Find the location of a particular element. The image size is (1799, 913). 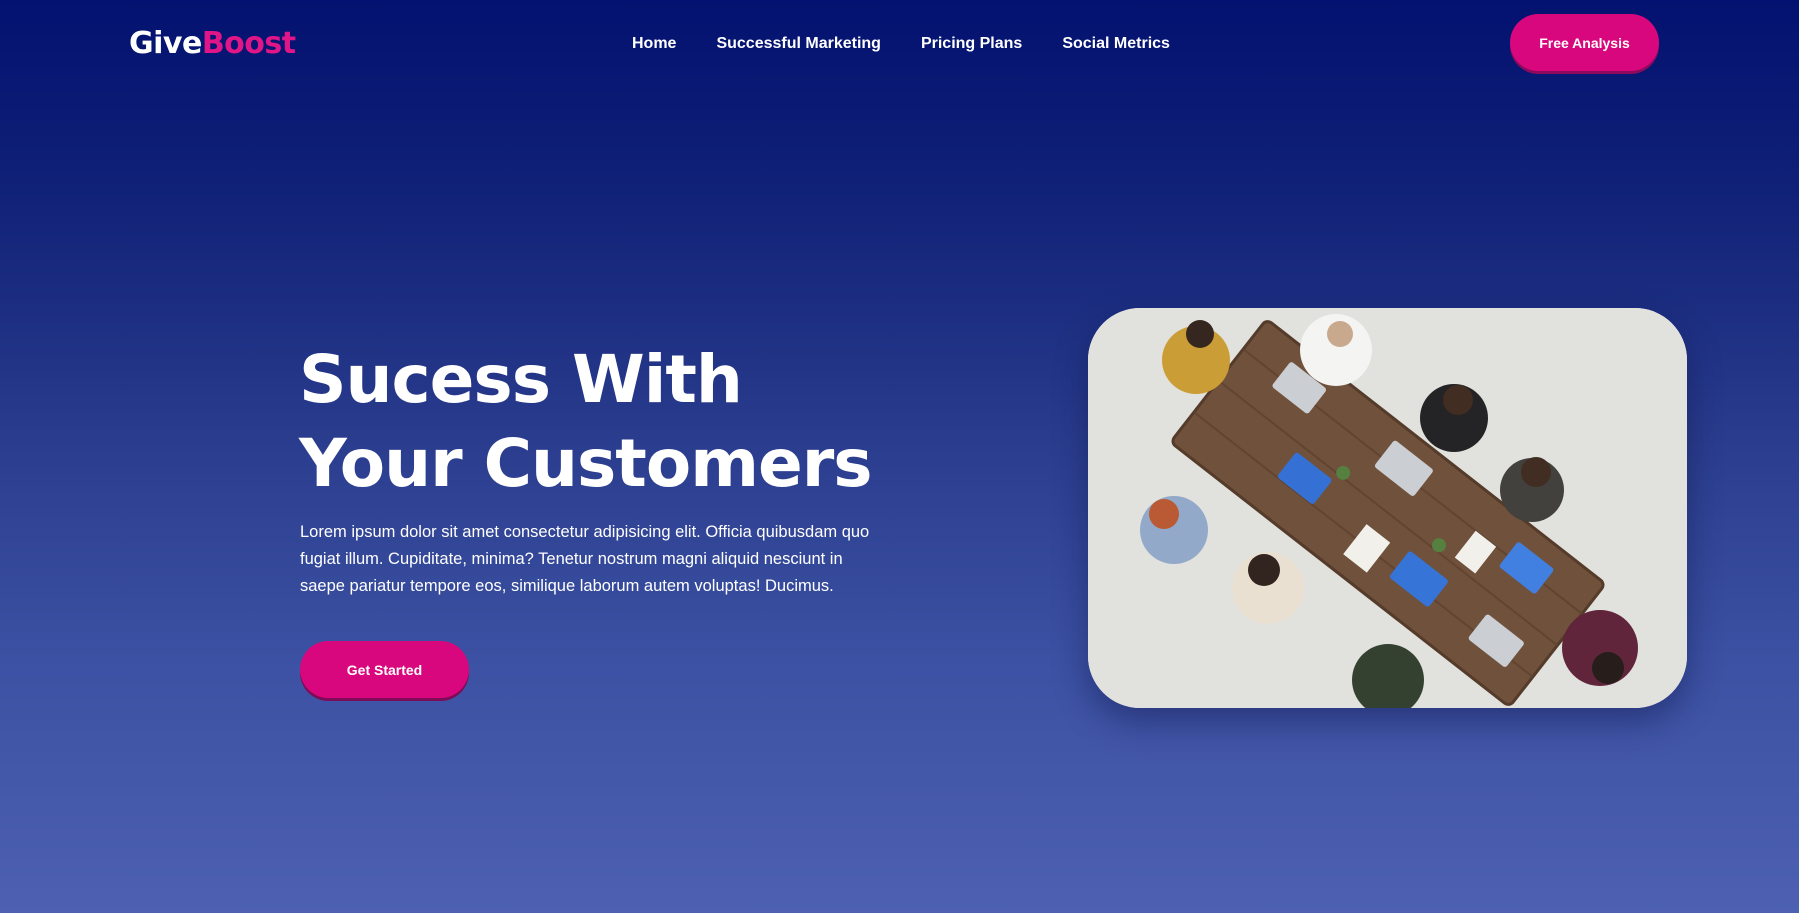

nav-link-social-metrics: Social Metrics is located at coordinates (1116, 44).